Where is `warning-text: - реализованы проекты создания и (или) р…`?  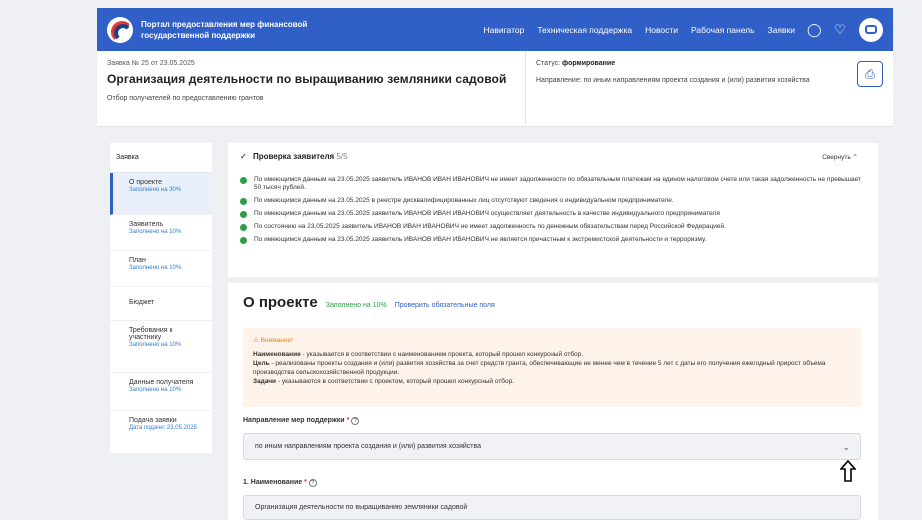
warning-text: - реализованы проекты создания и (или) р… is located at coordinates (539, 368).